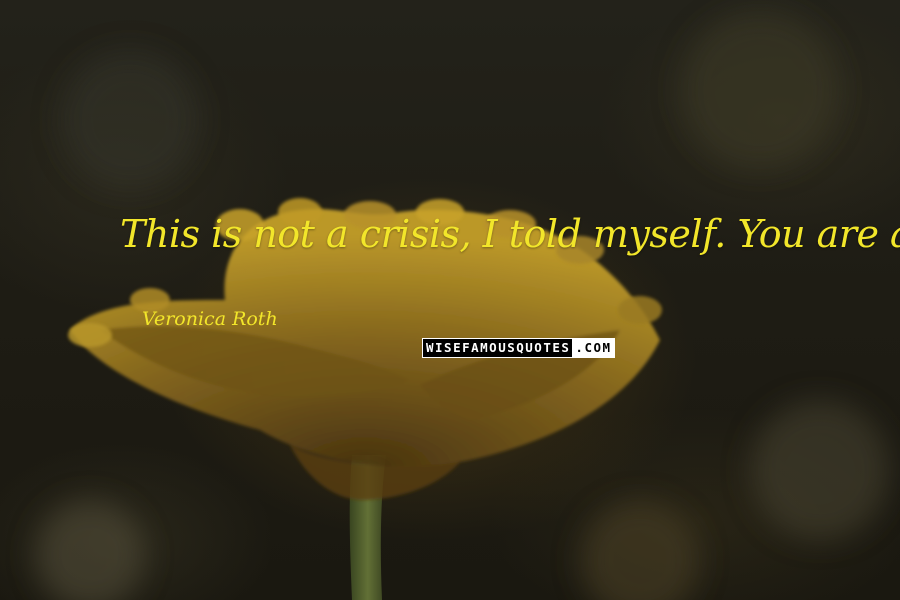 Image resolution: width=900 pixels, height=600 pixels. Describe the element at coordinates (210, 319) in the screenshot. I see `quote-author: Veronica Roth` at that location.